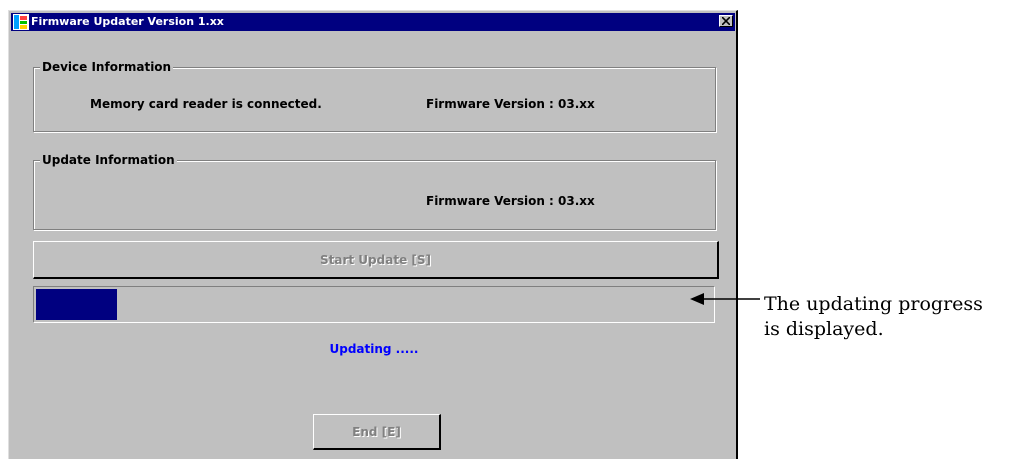 This screenshot has height=459, width=1018. I want to click on start-update-button: Start Update [S], so click(376, 260).